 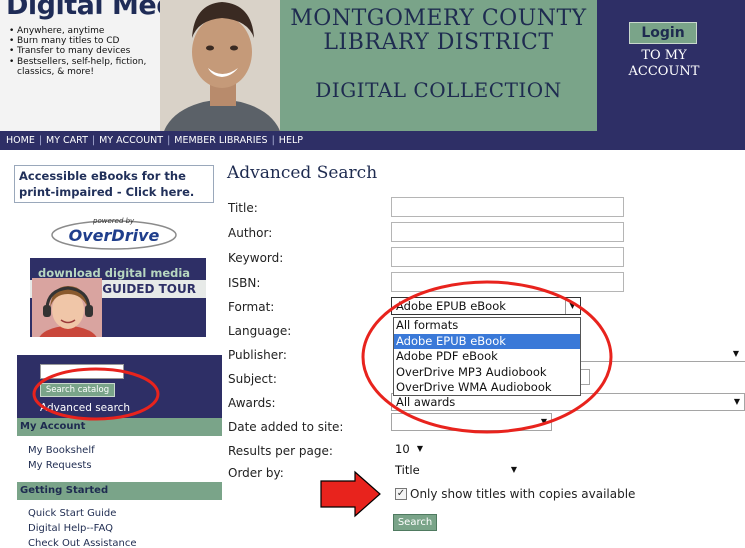 I want to click on my-requests-link: My Requests, so click(x=60, y=465).